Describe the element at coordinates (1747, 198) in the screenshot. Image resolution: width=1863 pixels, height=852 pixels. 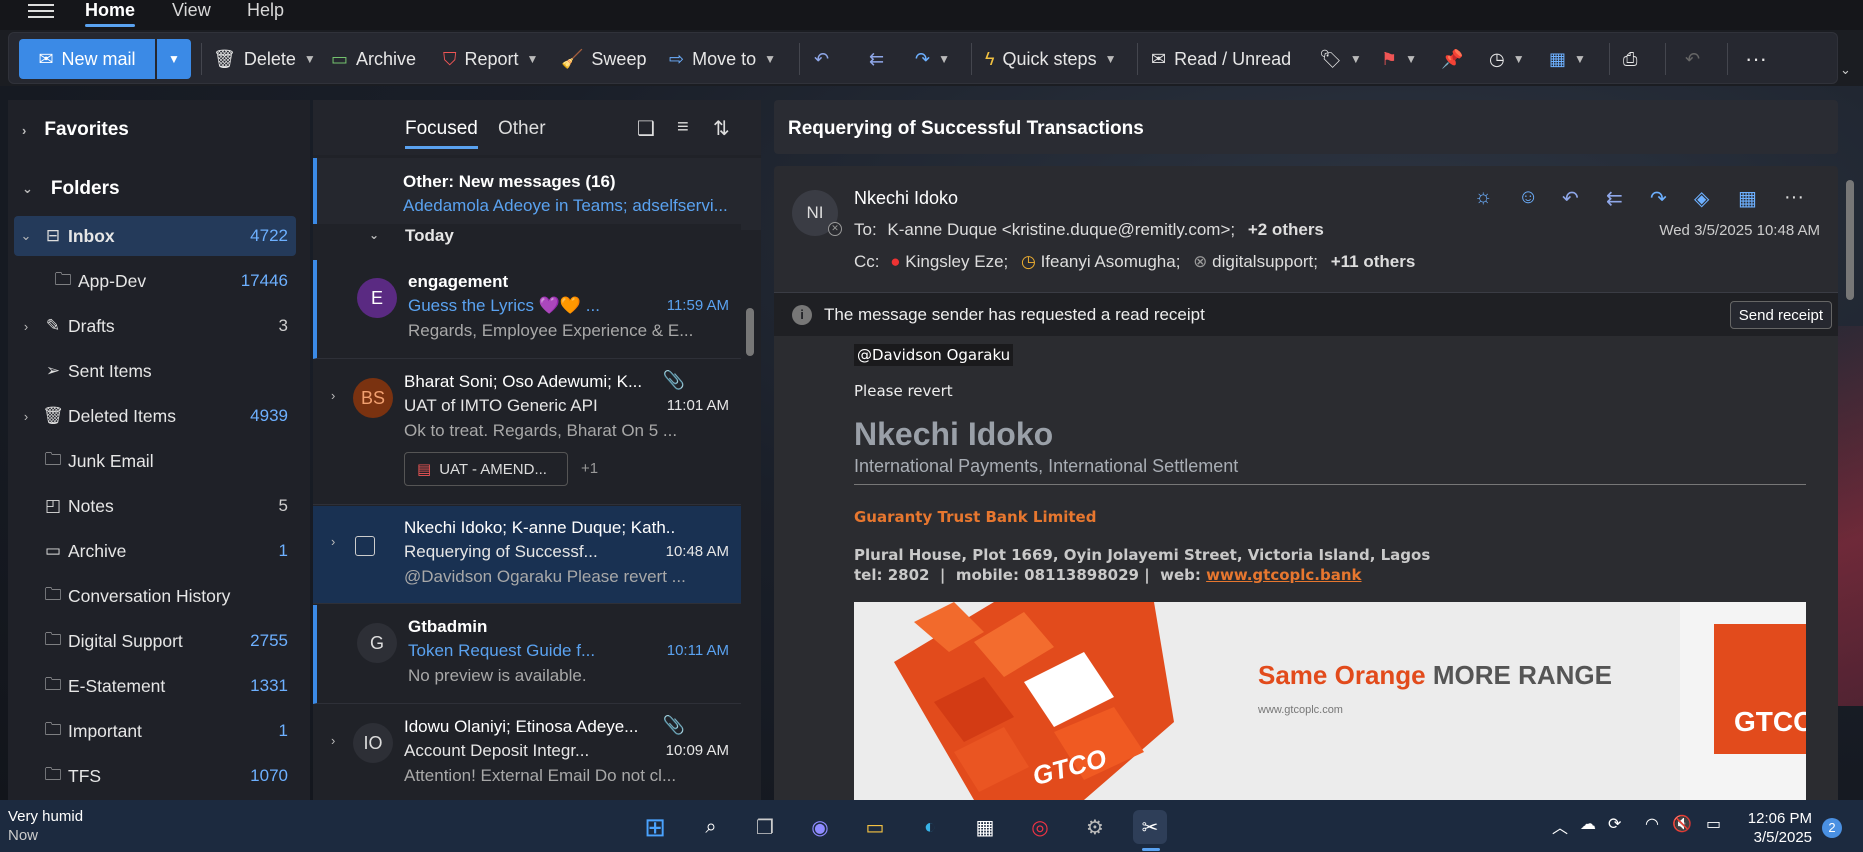
I see `apps-icon: ▦` at that location.